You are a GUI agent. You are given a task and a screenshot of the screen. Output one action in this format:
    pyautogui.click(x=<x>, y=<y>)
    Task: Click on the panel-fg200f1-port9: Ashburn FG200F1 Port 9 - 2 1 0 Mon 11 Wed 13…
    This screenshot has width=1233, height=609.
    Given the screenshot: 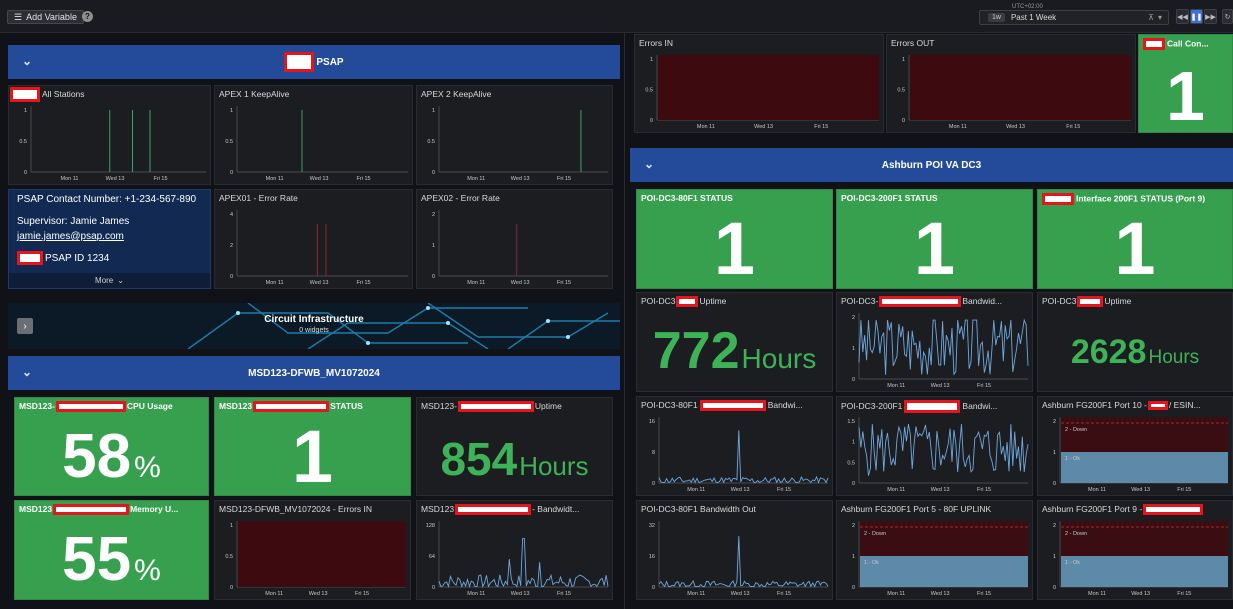 What is the action you would take?
    pyautogui.click(x=1135, y=550)
    